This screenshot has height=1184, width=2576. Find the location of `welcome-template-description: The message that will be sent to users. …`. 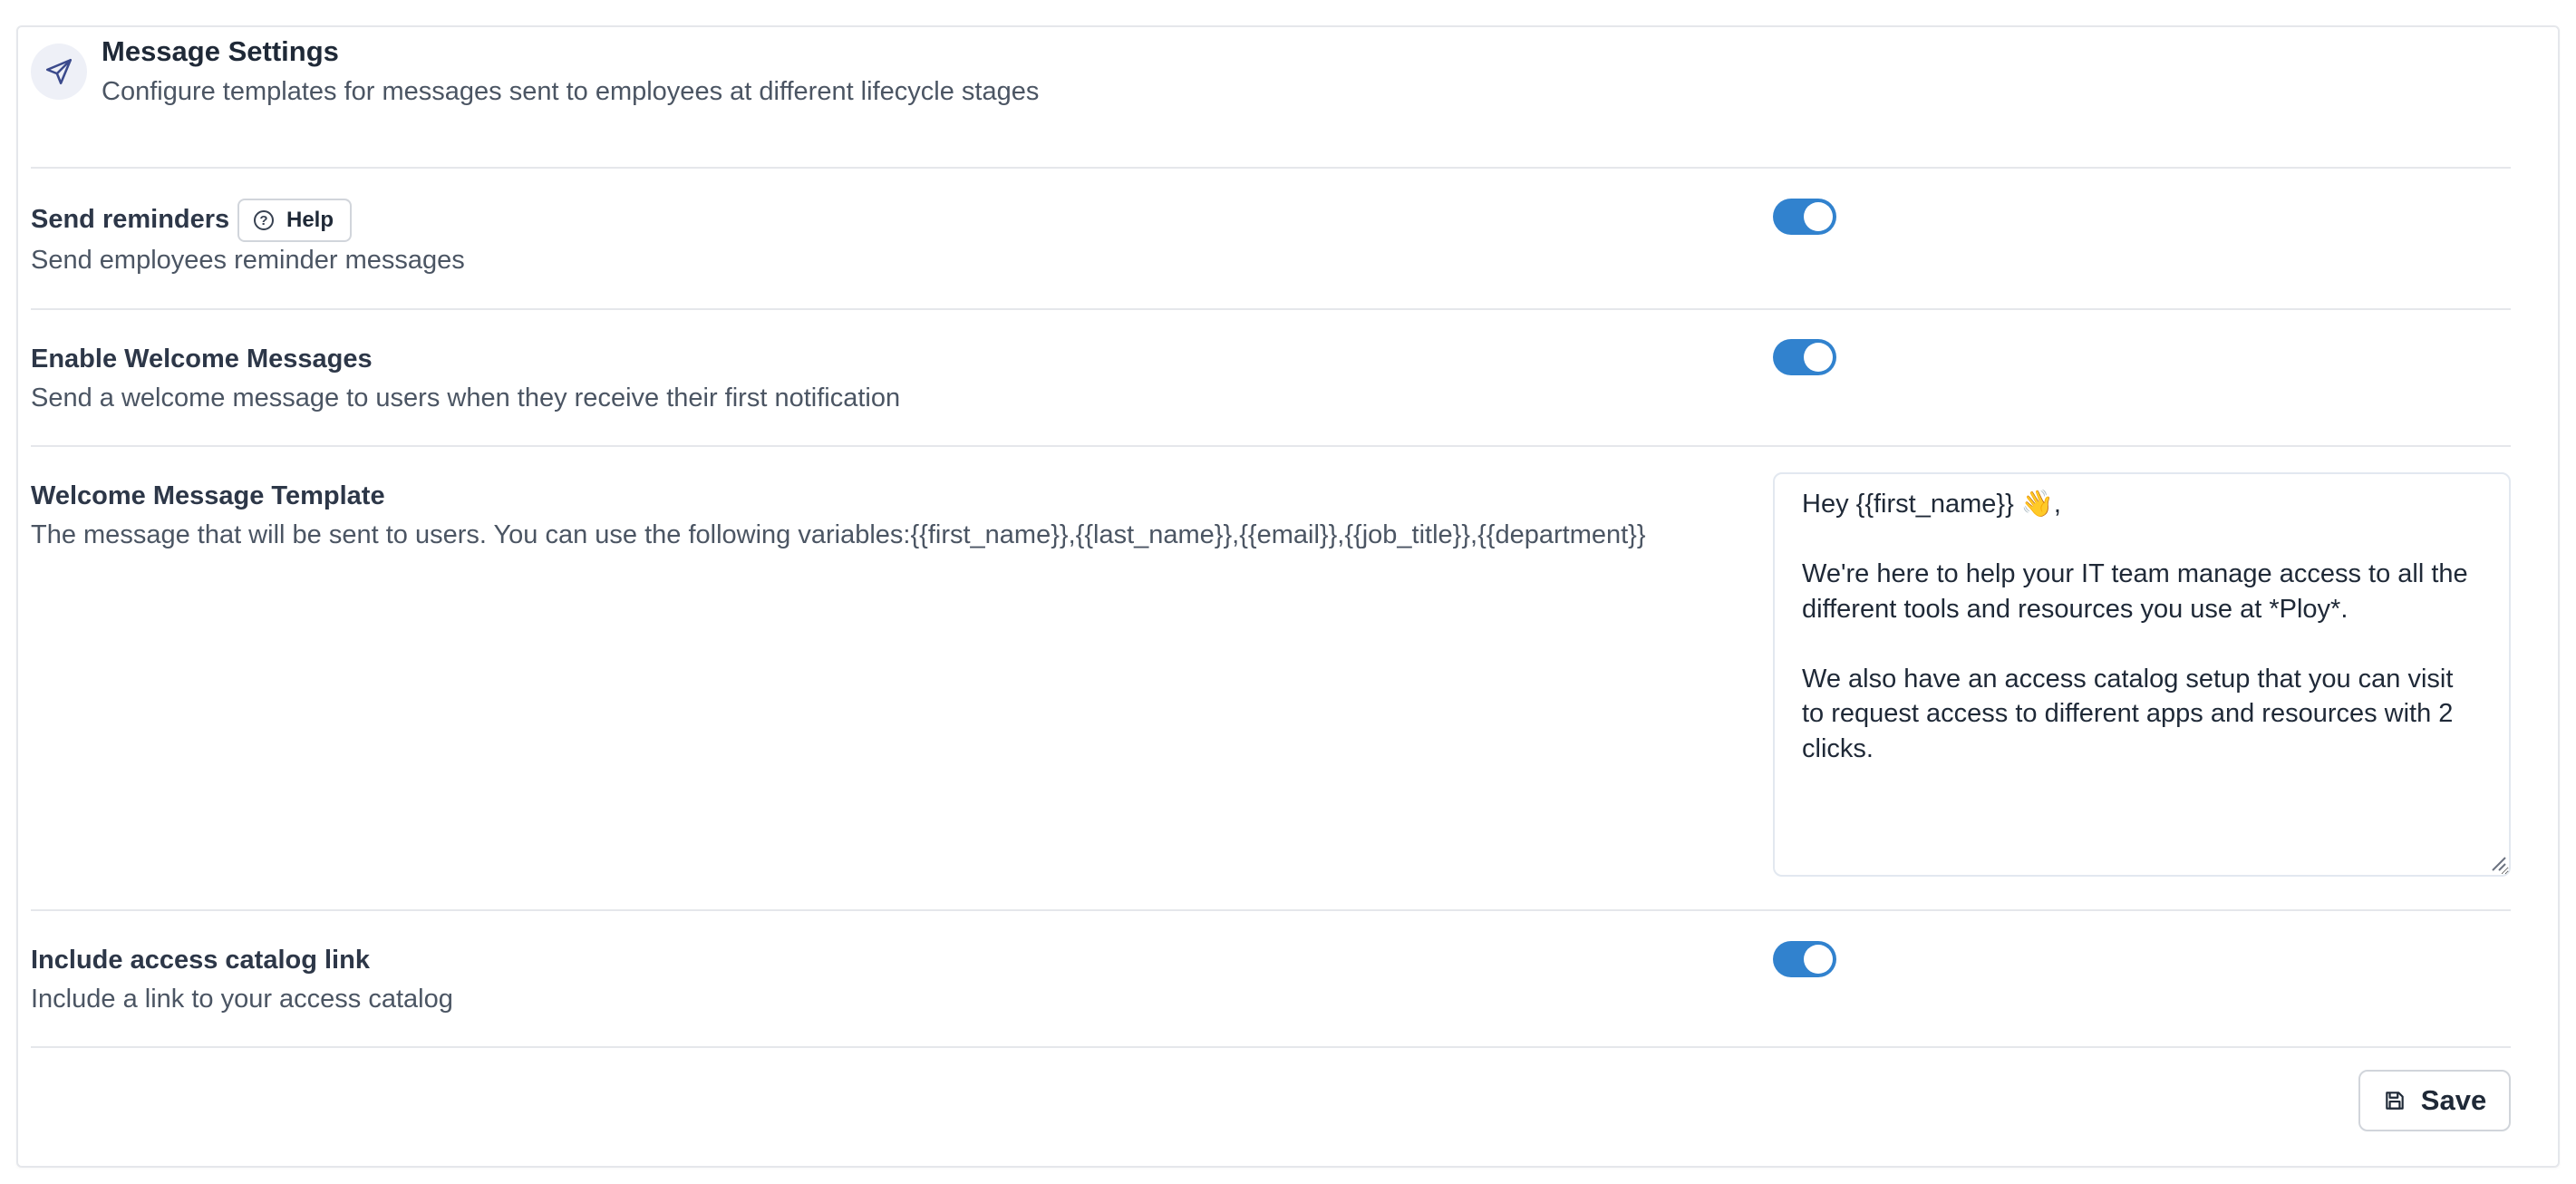

welcome-template-description: The message that will be sent to users. … is located at coordinates (838, 534).